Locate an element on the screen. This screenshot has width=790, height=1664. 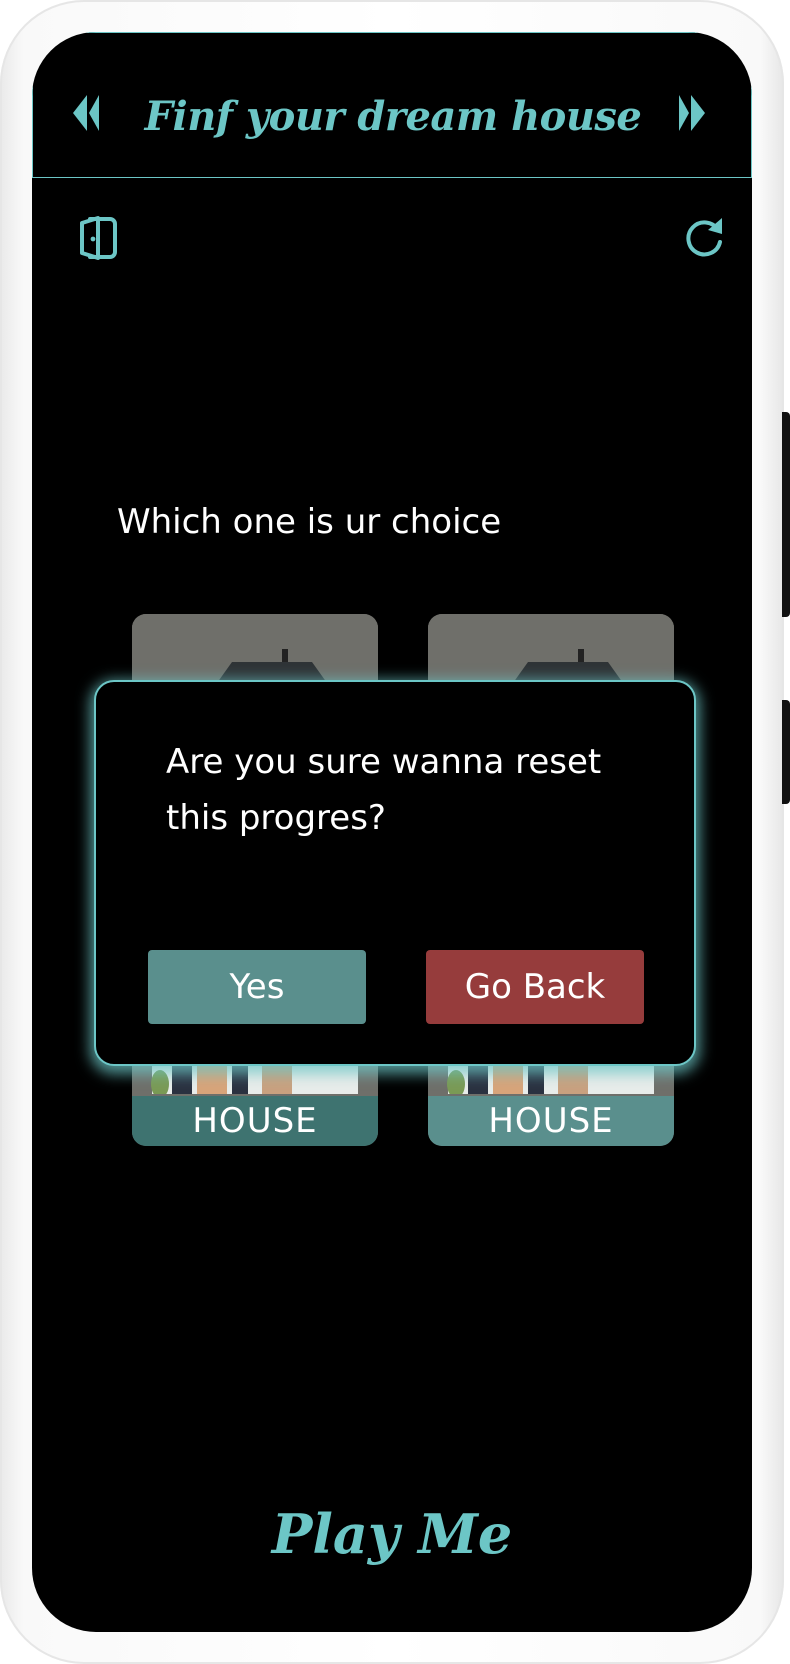
phone-side-button-volume is located at coordinates (786, 752).